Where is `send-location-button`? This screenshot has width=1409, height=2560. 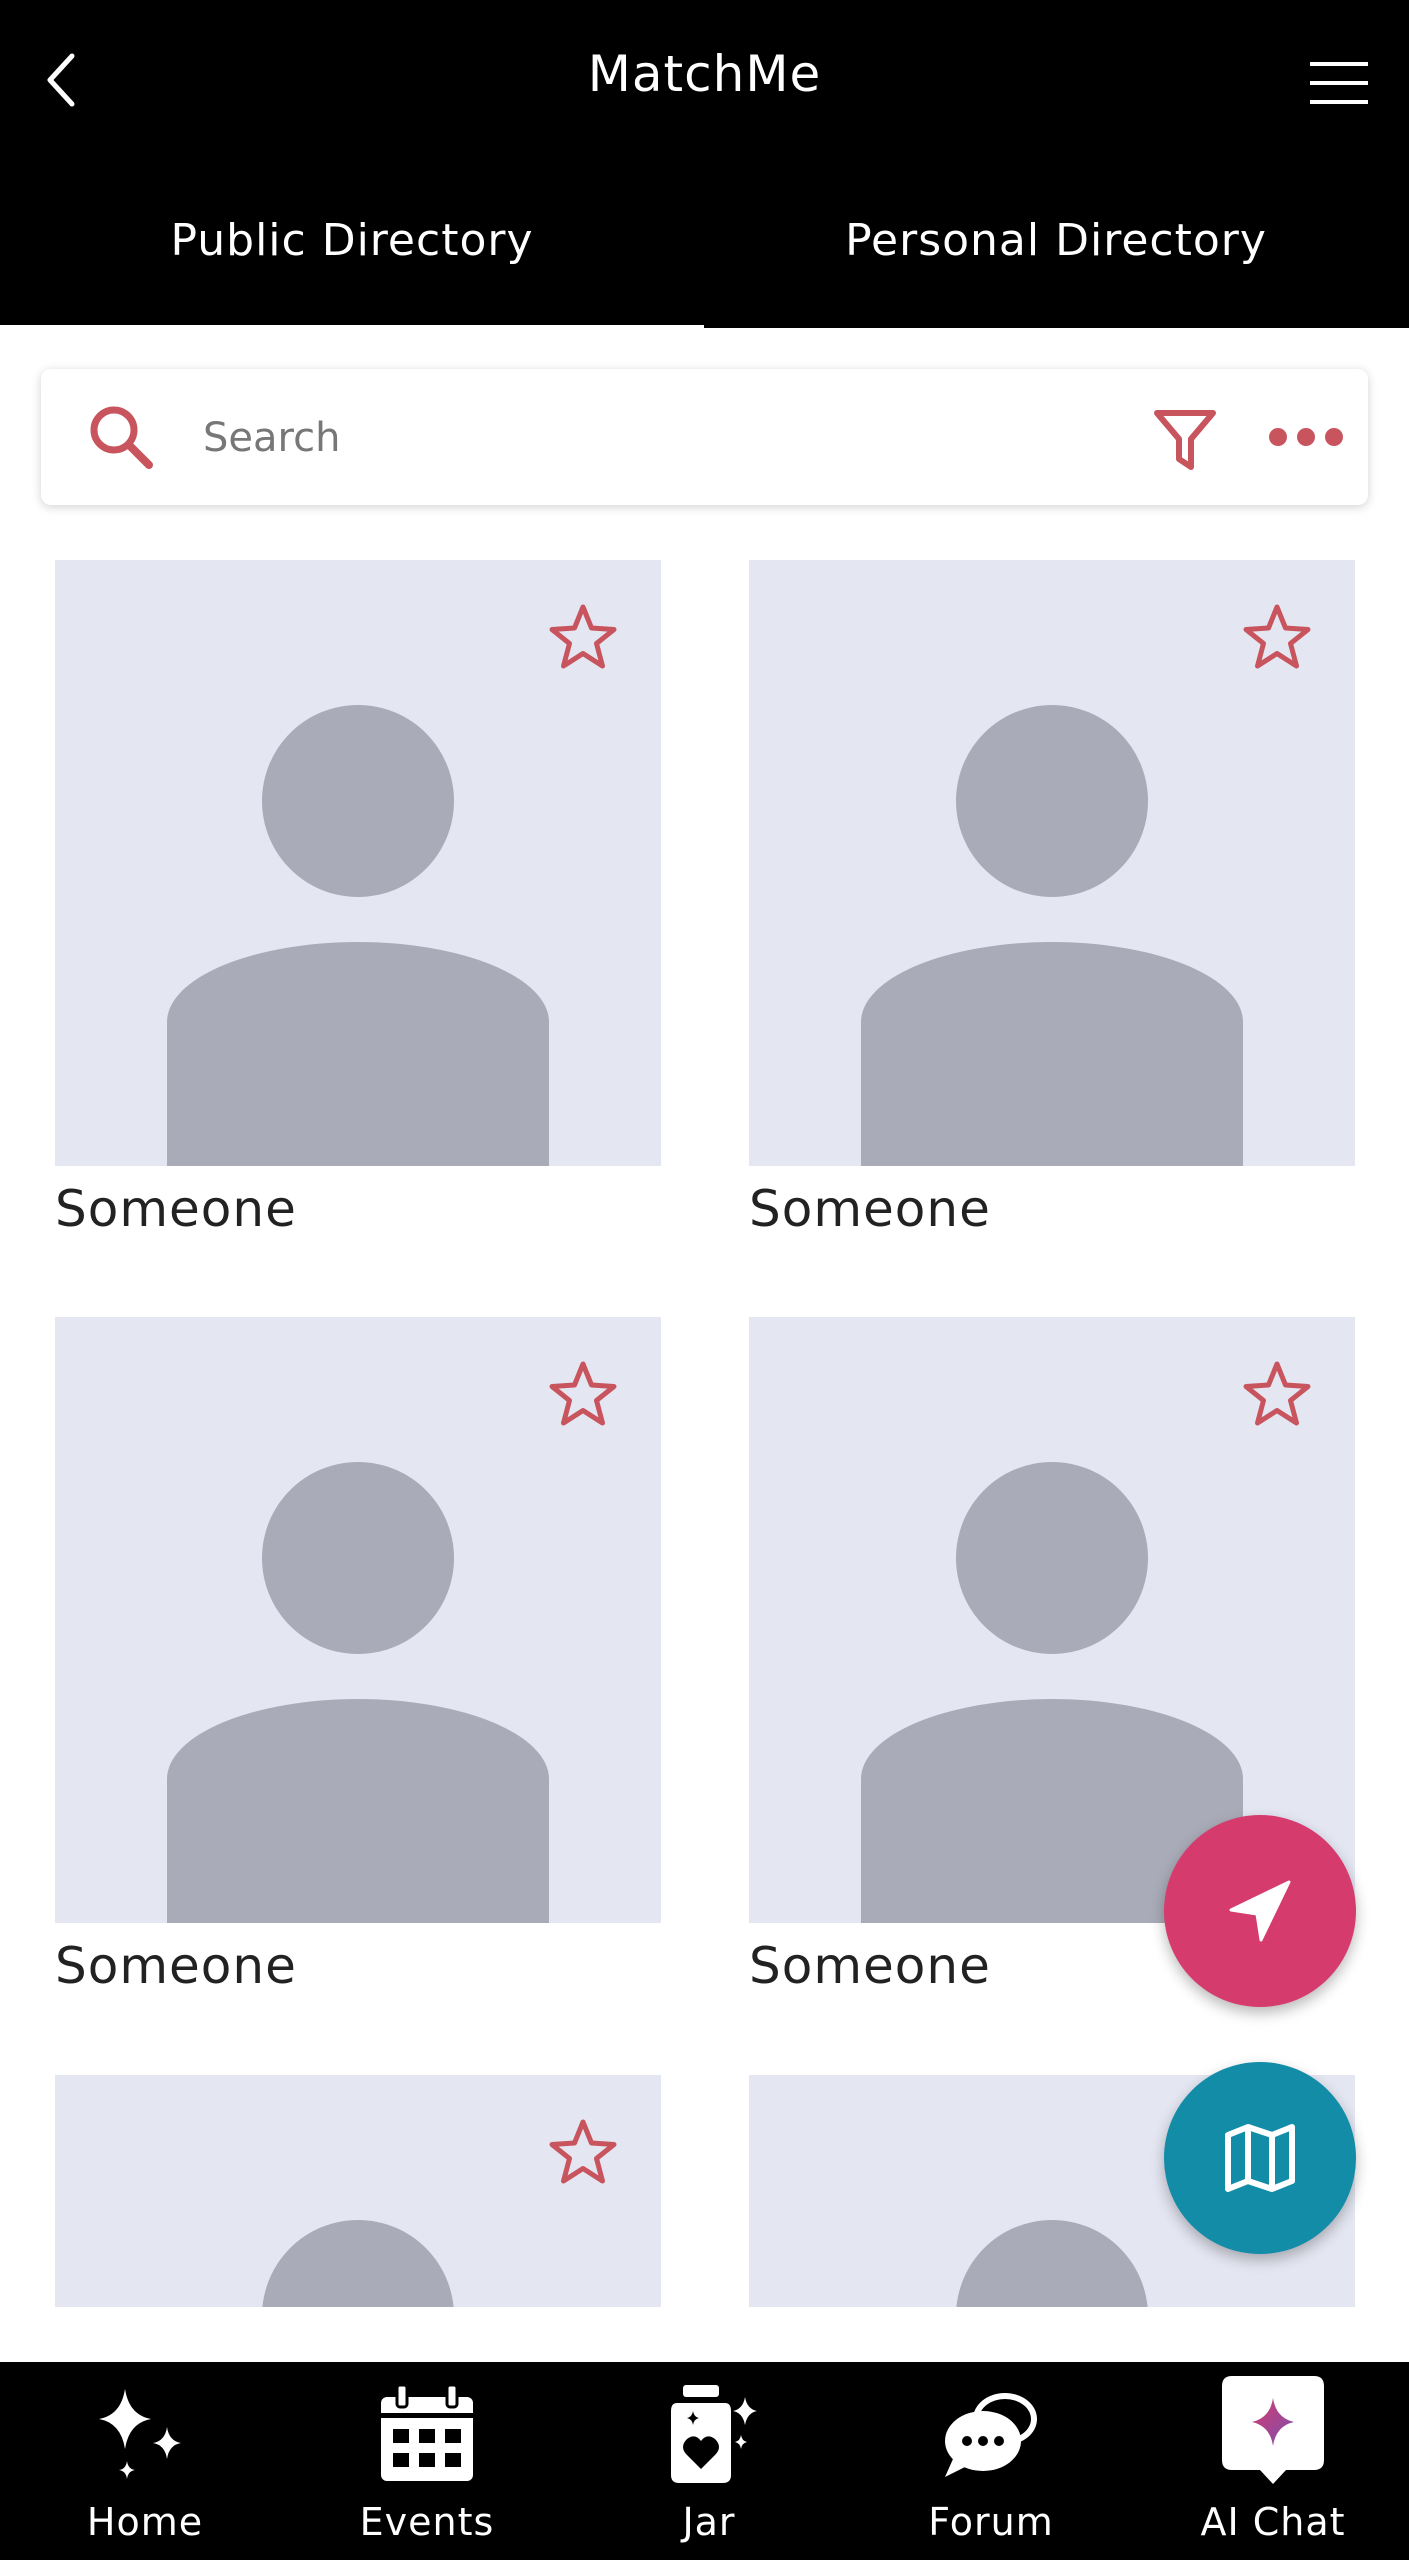 send-location-button is located at coordinates (1260, 1911).